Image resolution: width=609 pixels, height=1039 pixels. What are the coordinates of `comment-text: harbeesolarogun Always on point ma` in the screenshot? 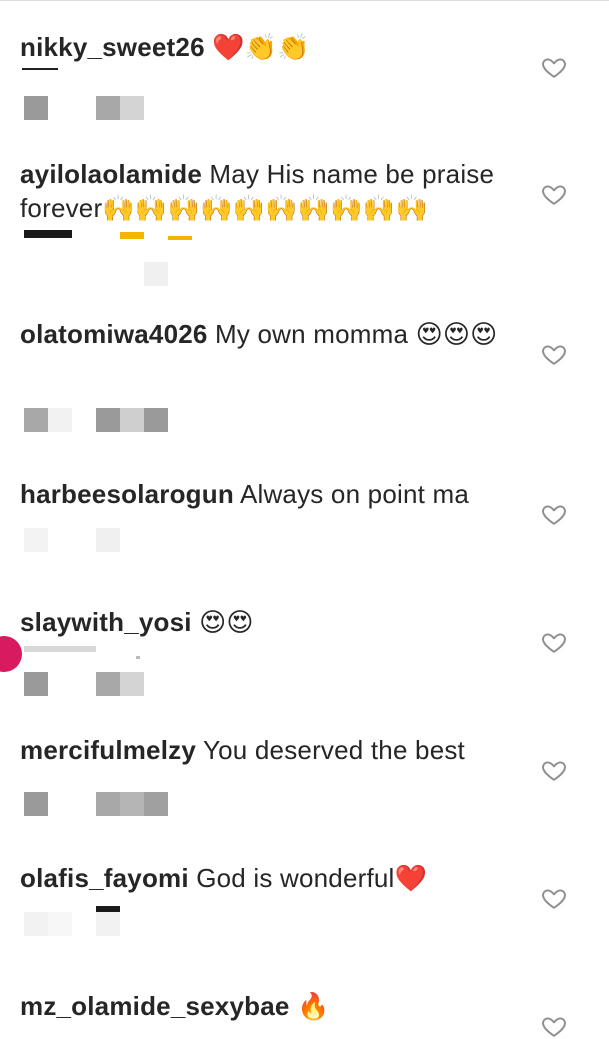 It's located at (270, 494).